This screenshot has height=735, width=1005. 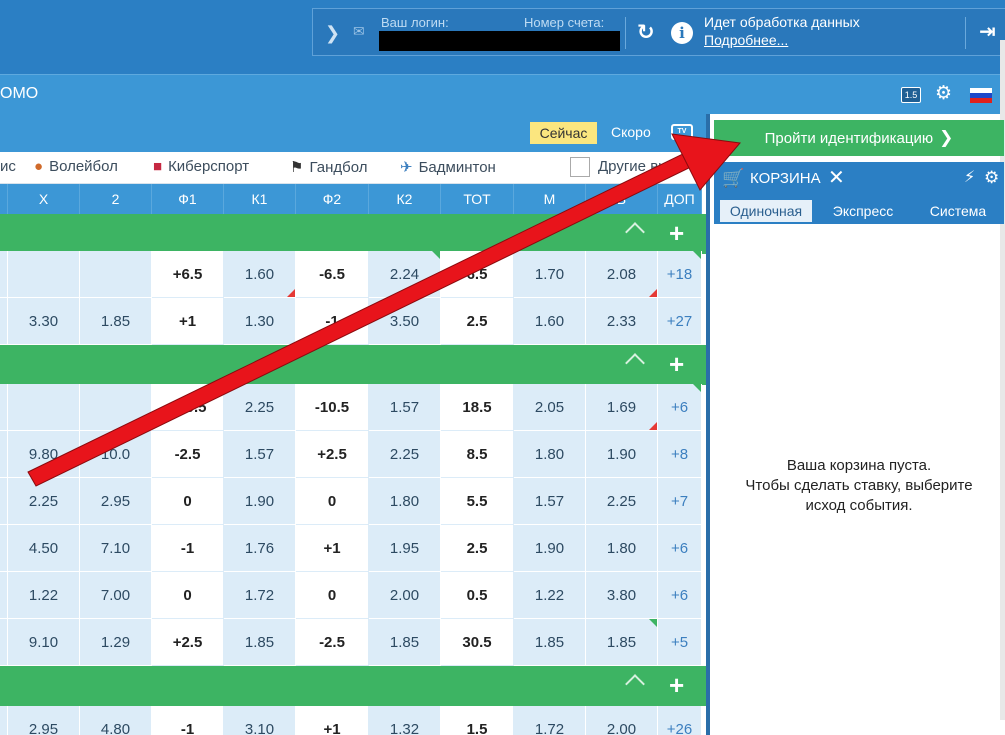 I want to click on sport-item-handball: ⚑ Гандбол, so click(x=328, y=167).